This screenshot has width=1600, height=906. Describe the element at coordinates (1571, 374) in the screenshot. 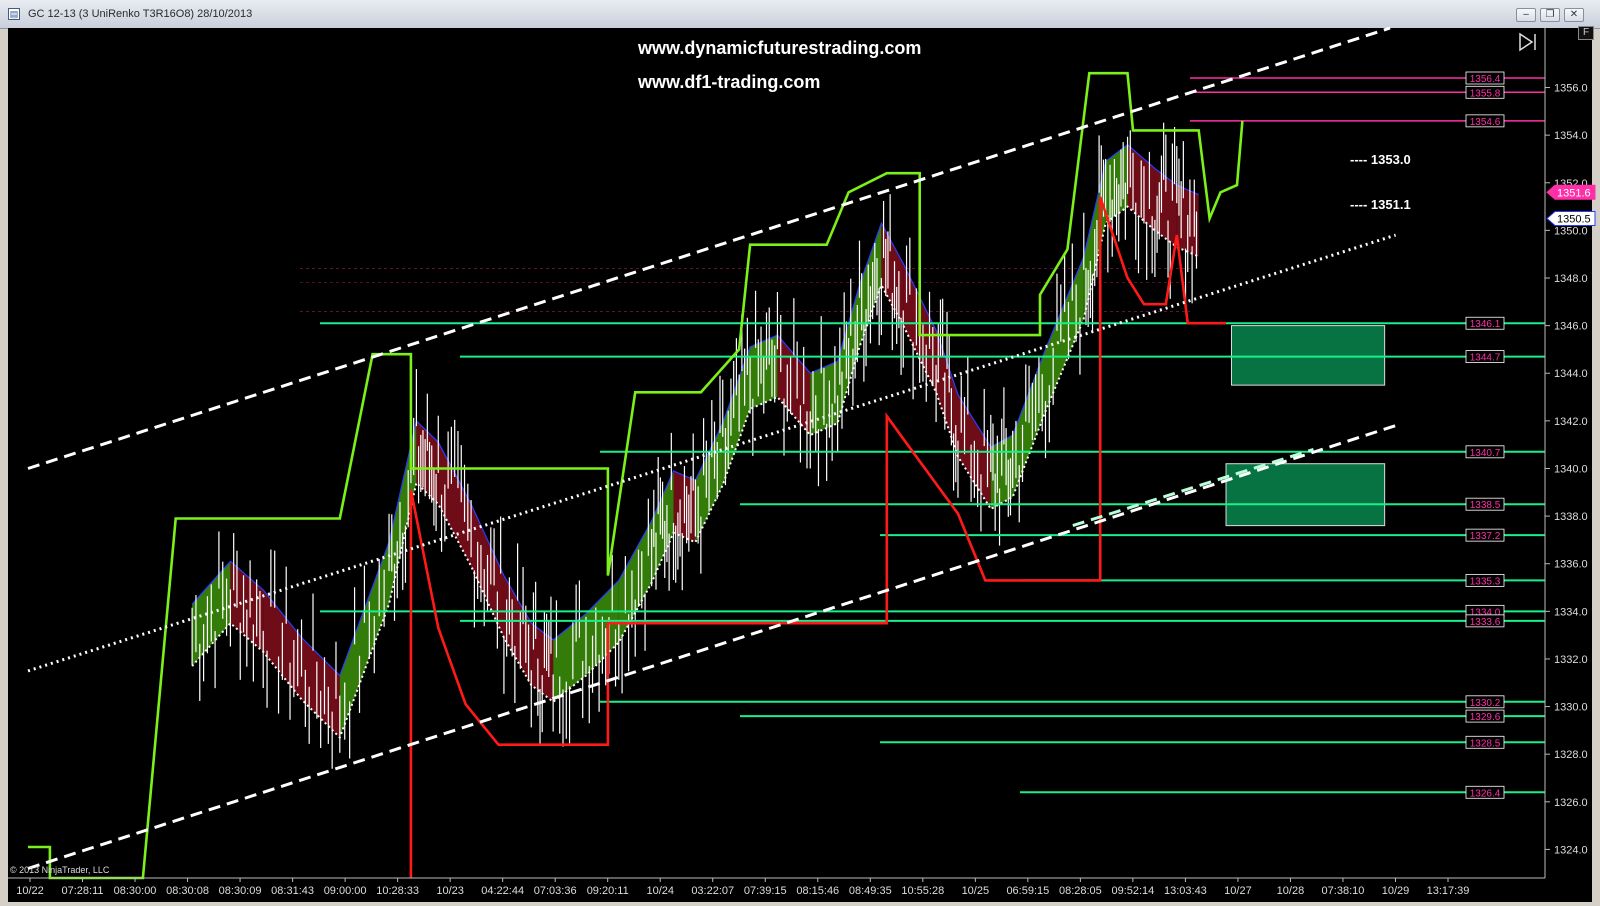

I see `price-tick-label: 1344.0` at that location.